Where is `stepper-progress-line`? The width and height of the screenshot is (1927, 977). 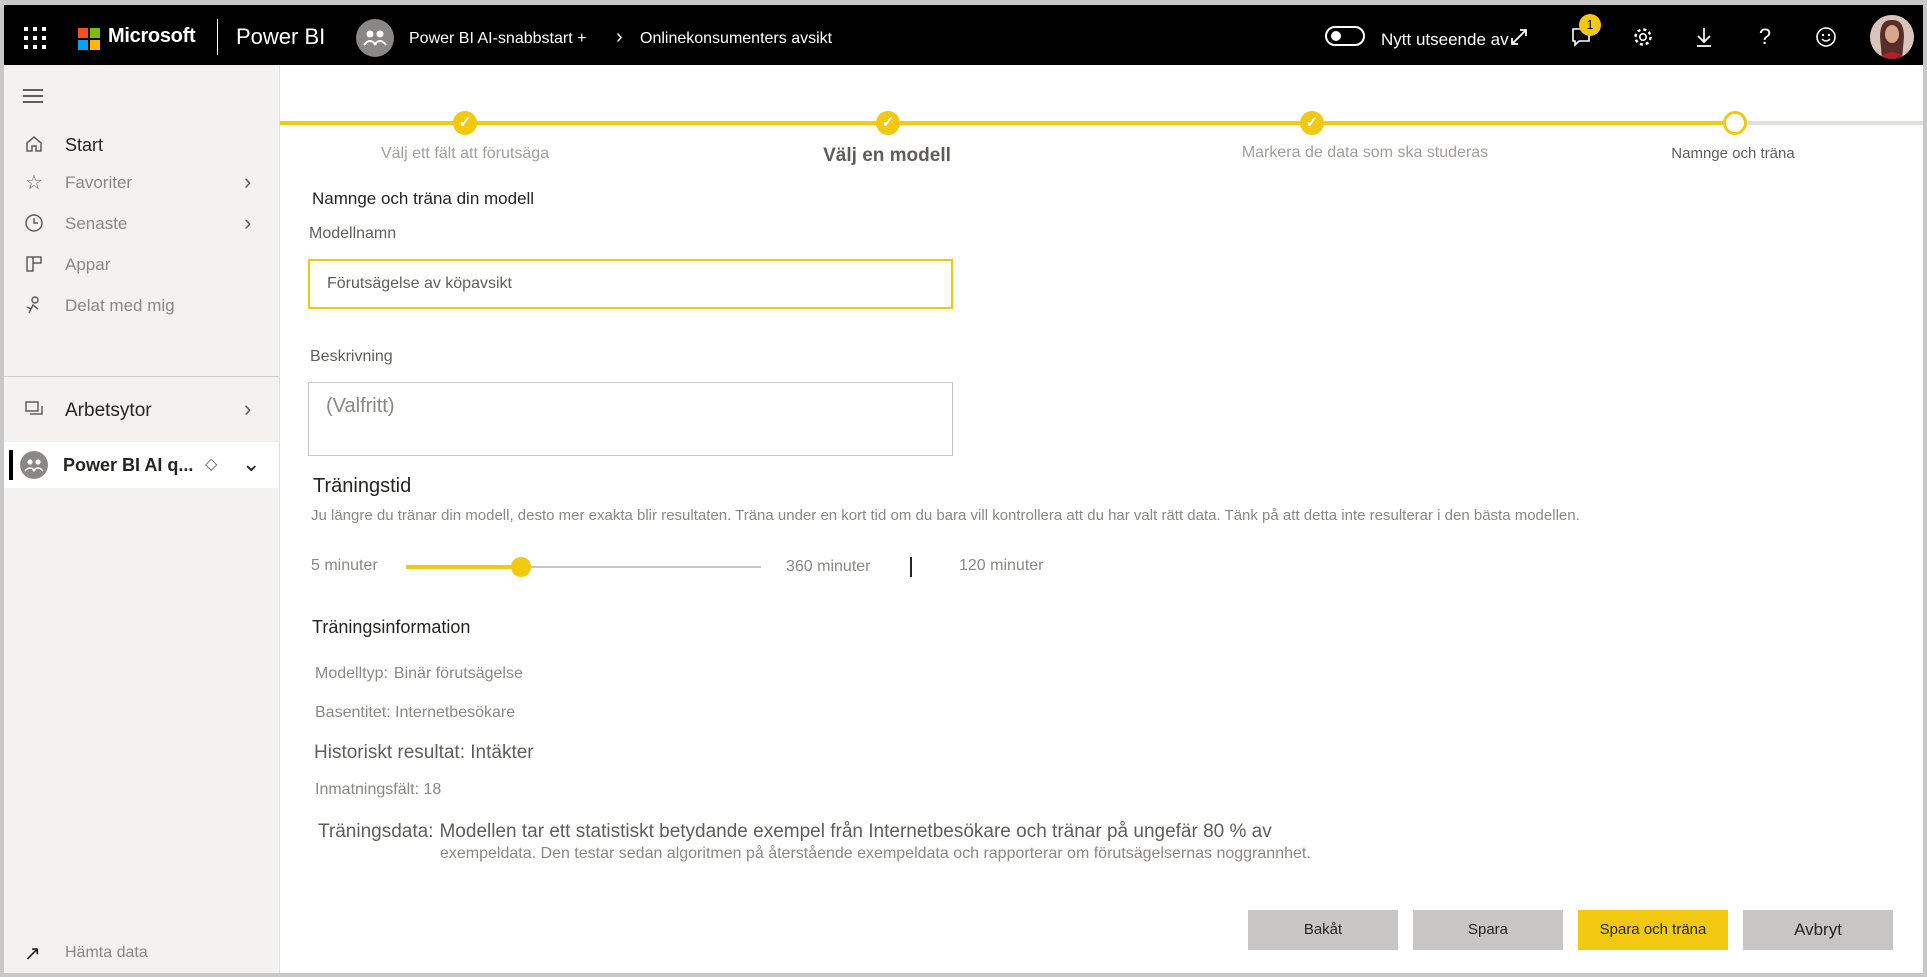
stepper-progress-line is located at coordinates (1007, 123).